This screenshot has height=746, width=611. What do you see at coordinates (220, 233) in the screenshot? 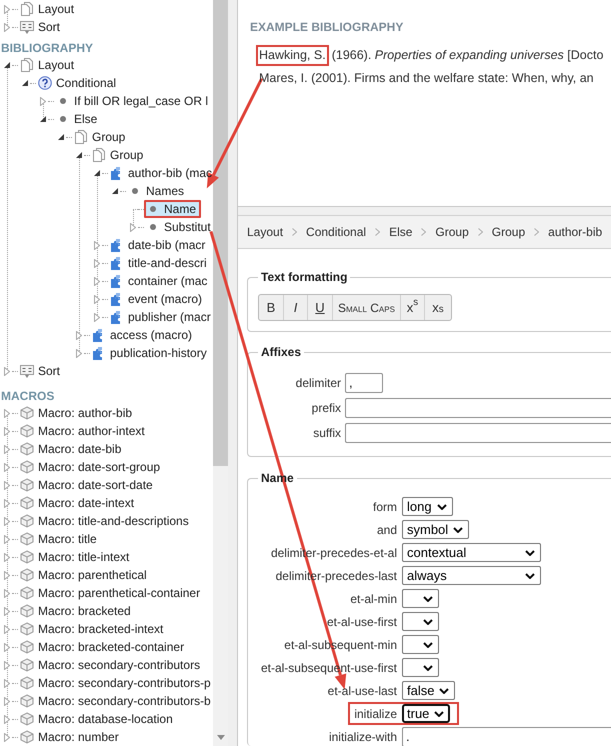
I see `scrollbar-thumb` at bounding box center [220, 233].